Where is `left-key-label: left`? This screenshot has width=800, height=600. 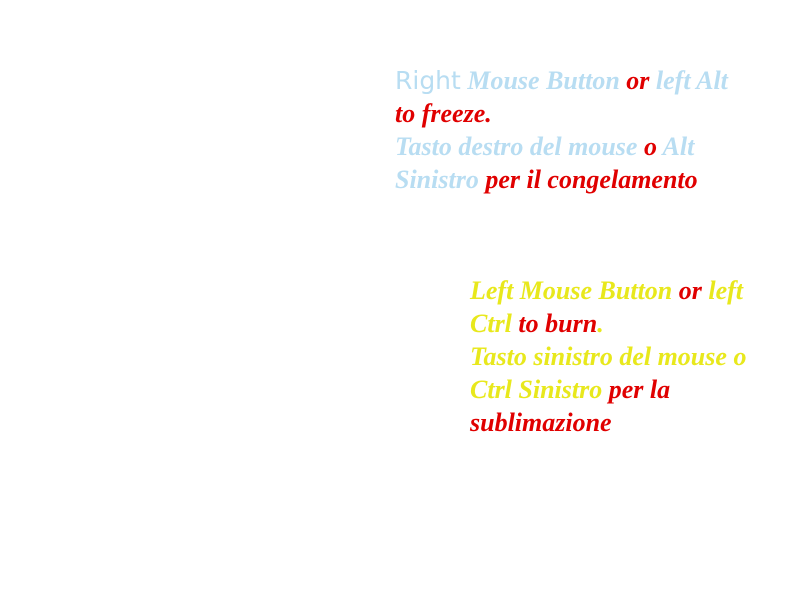
left-key-label: left is located at coordinates (726, 290).